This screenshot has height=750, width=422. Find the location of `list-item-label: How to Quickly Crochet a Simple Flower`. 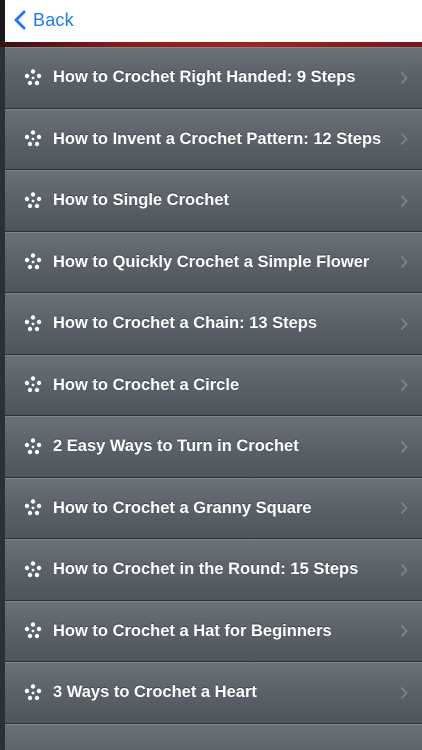

list-item-label: How to Quickly Crochet a Simple Flower is located at coordinates (211, 261).